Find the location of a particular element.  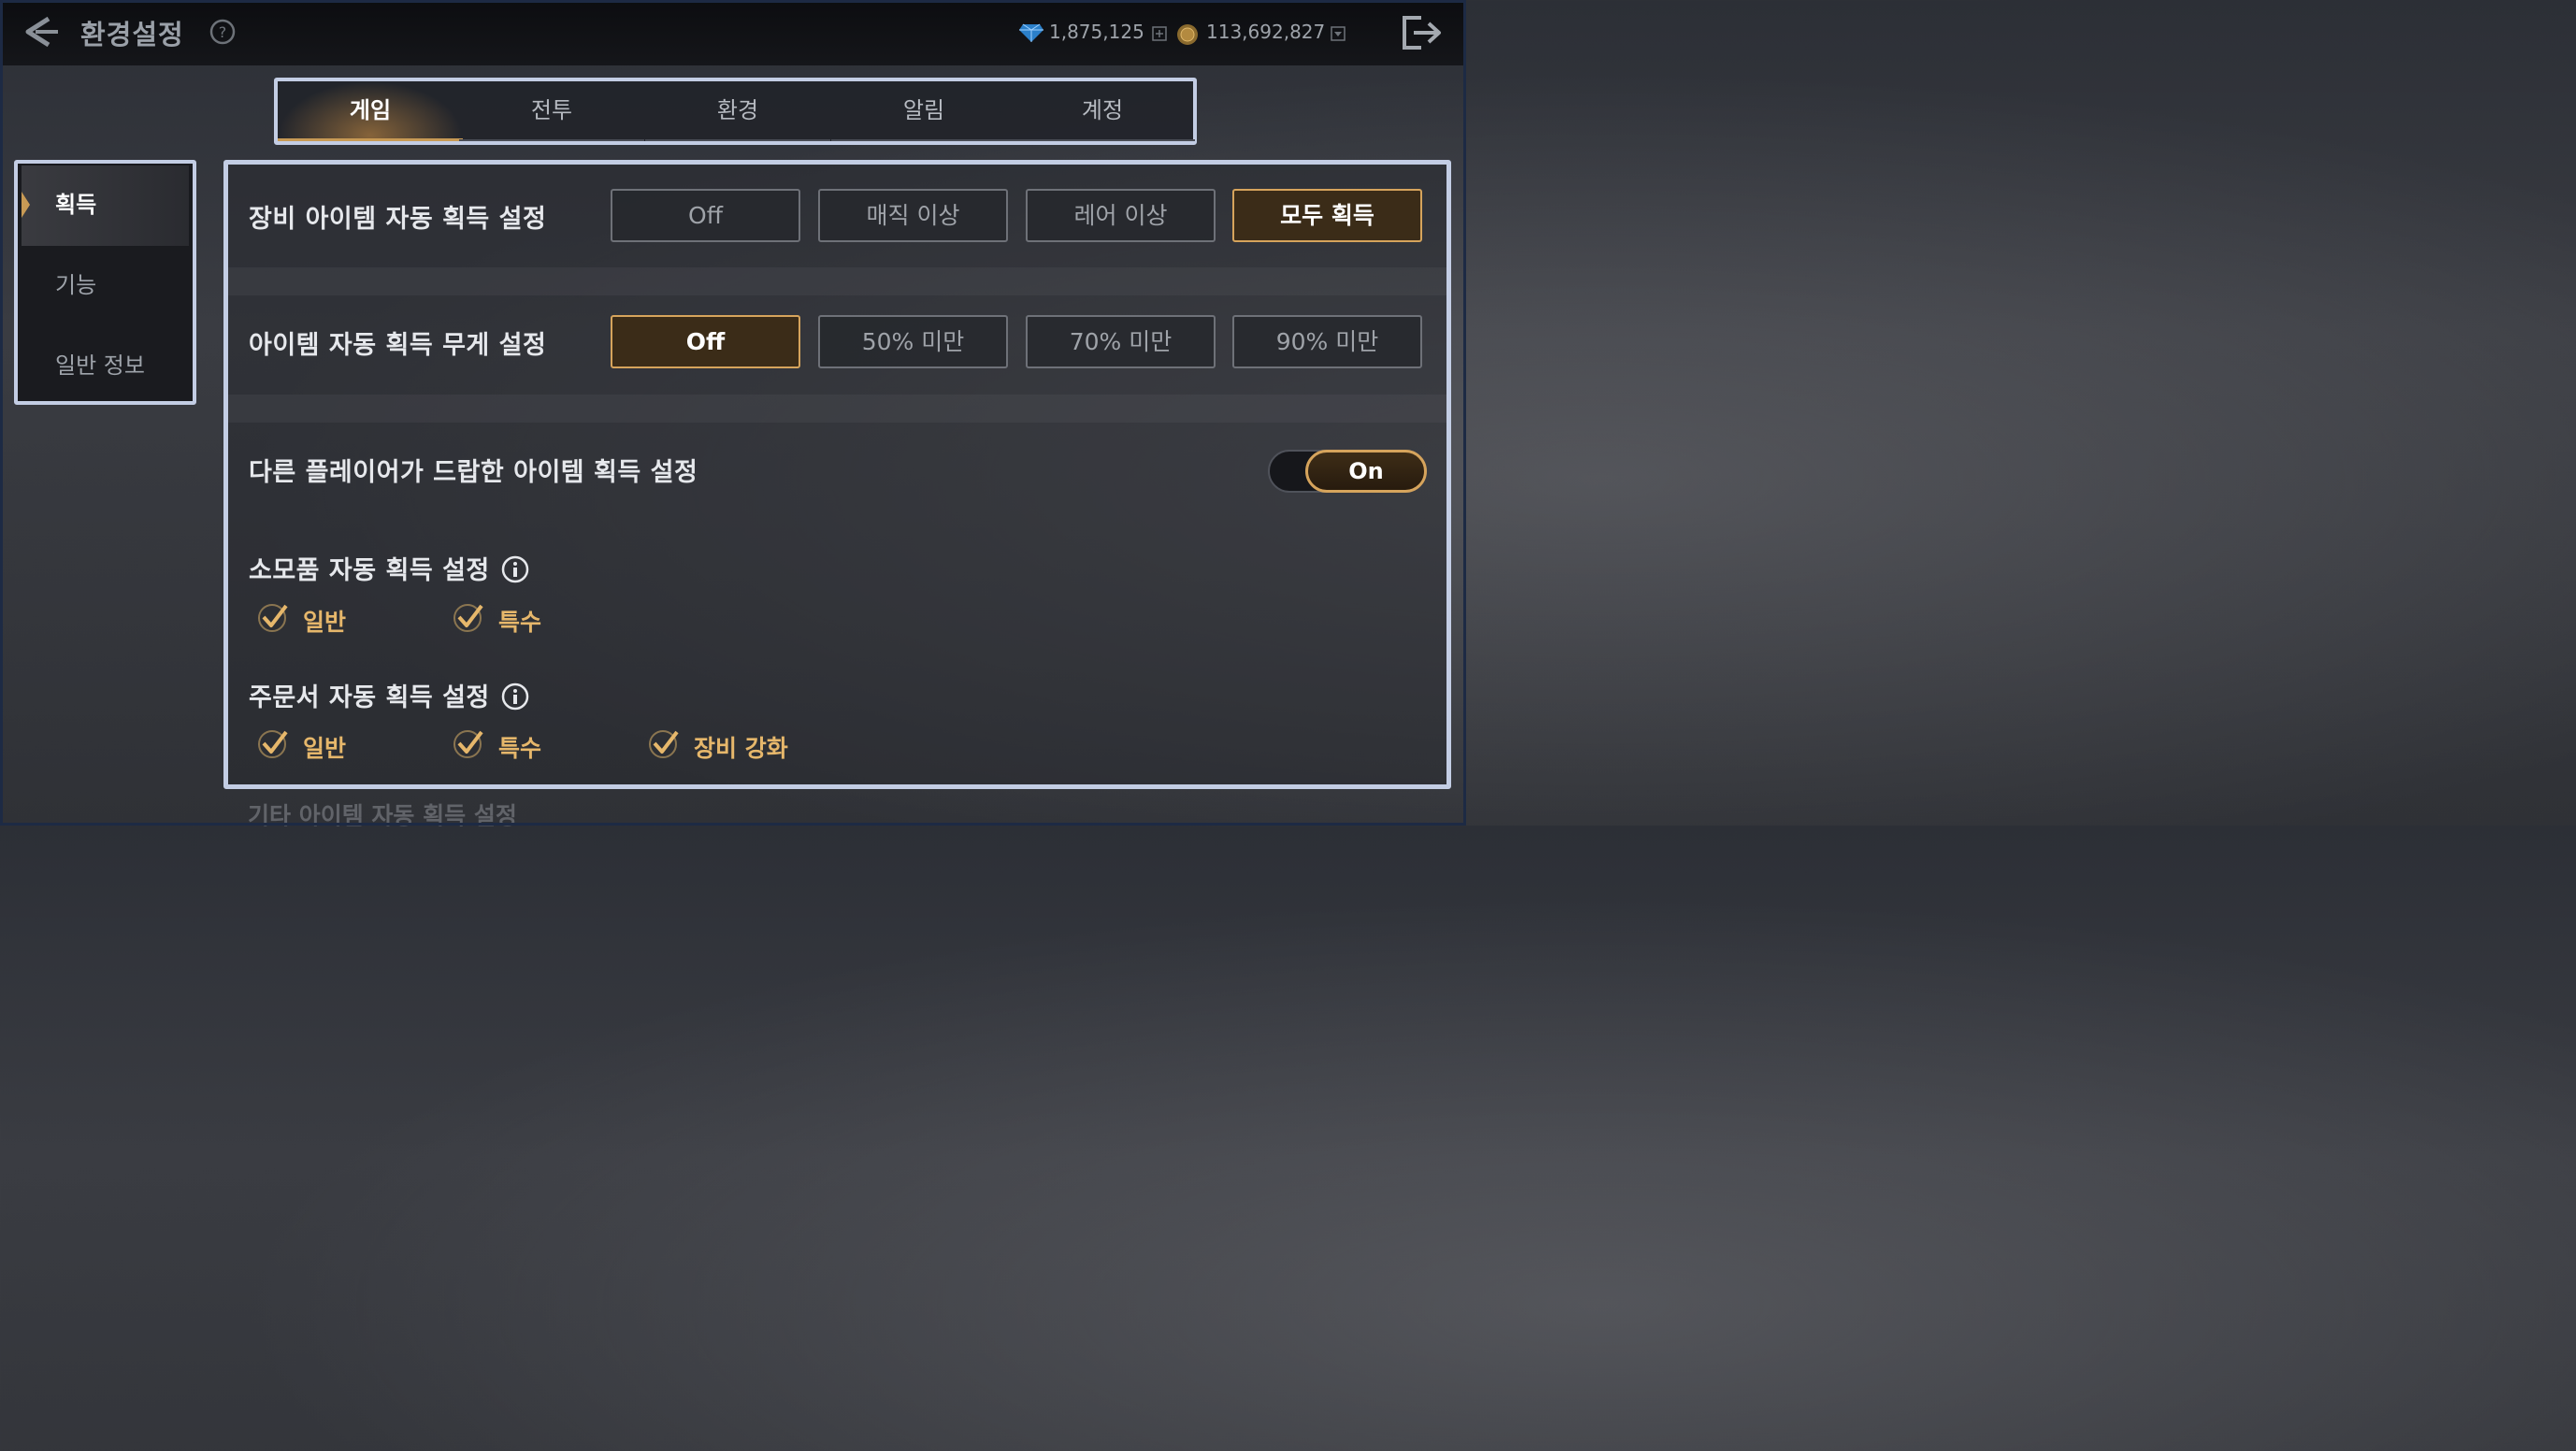

tab-bar: 게임 전투 환경 알림 계정 is located at coordinates (735, 112).